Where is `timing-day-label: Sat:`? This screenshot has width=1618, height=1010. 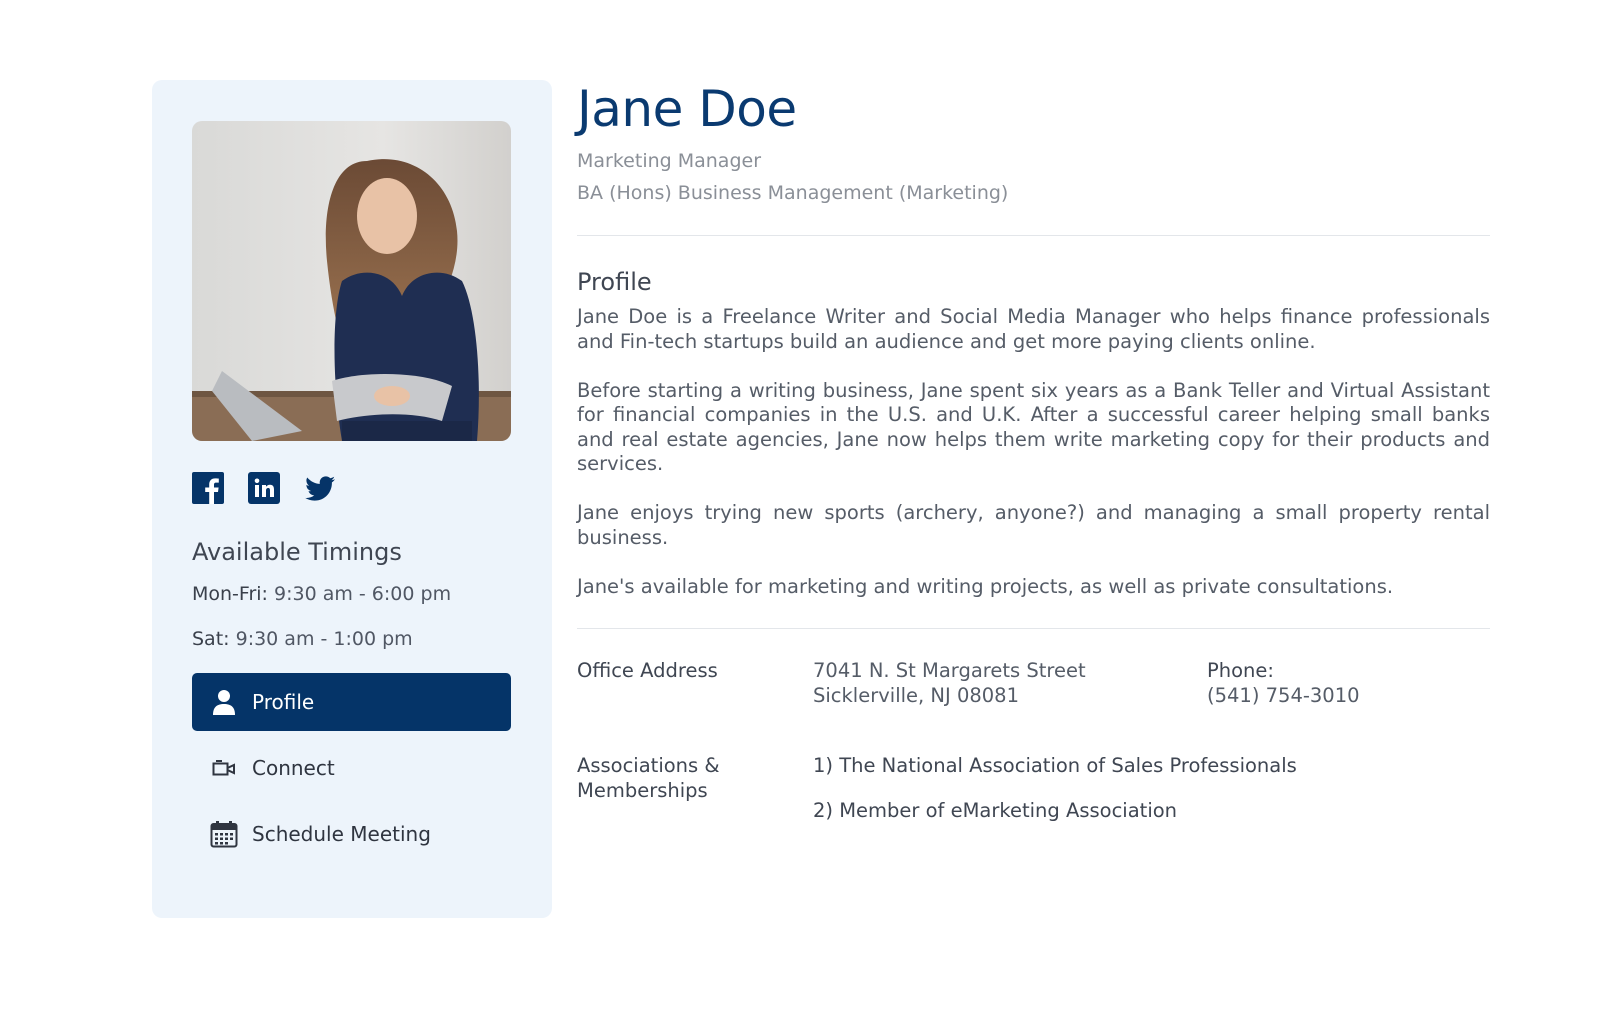 timing-day-label: Sat: is located at coordinates (211, 639).